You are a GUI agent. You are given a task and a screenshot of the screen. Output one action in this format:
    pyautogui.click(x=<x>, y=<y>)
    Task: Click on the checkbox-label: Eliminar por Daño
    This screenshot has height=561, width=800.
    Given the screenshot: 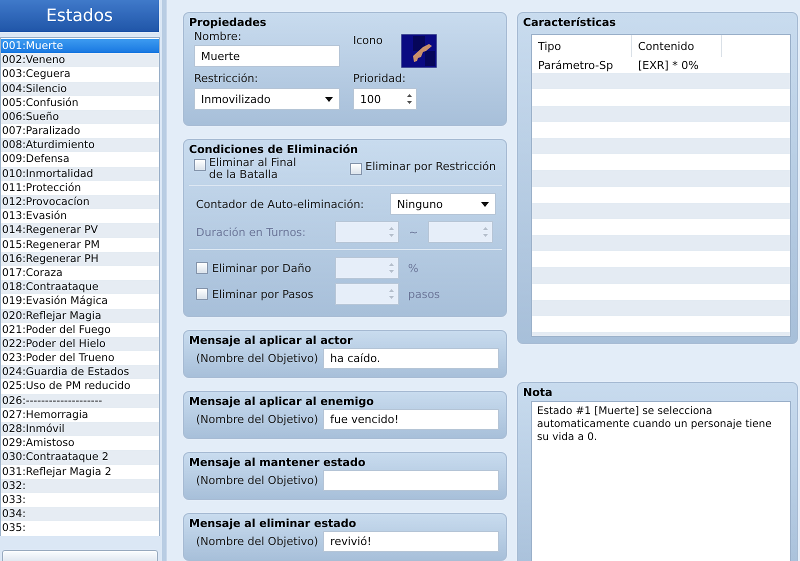 What is the action you would take?
    pyautogui.click(x=262, y=268)
    